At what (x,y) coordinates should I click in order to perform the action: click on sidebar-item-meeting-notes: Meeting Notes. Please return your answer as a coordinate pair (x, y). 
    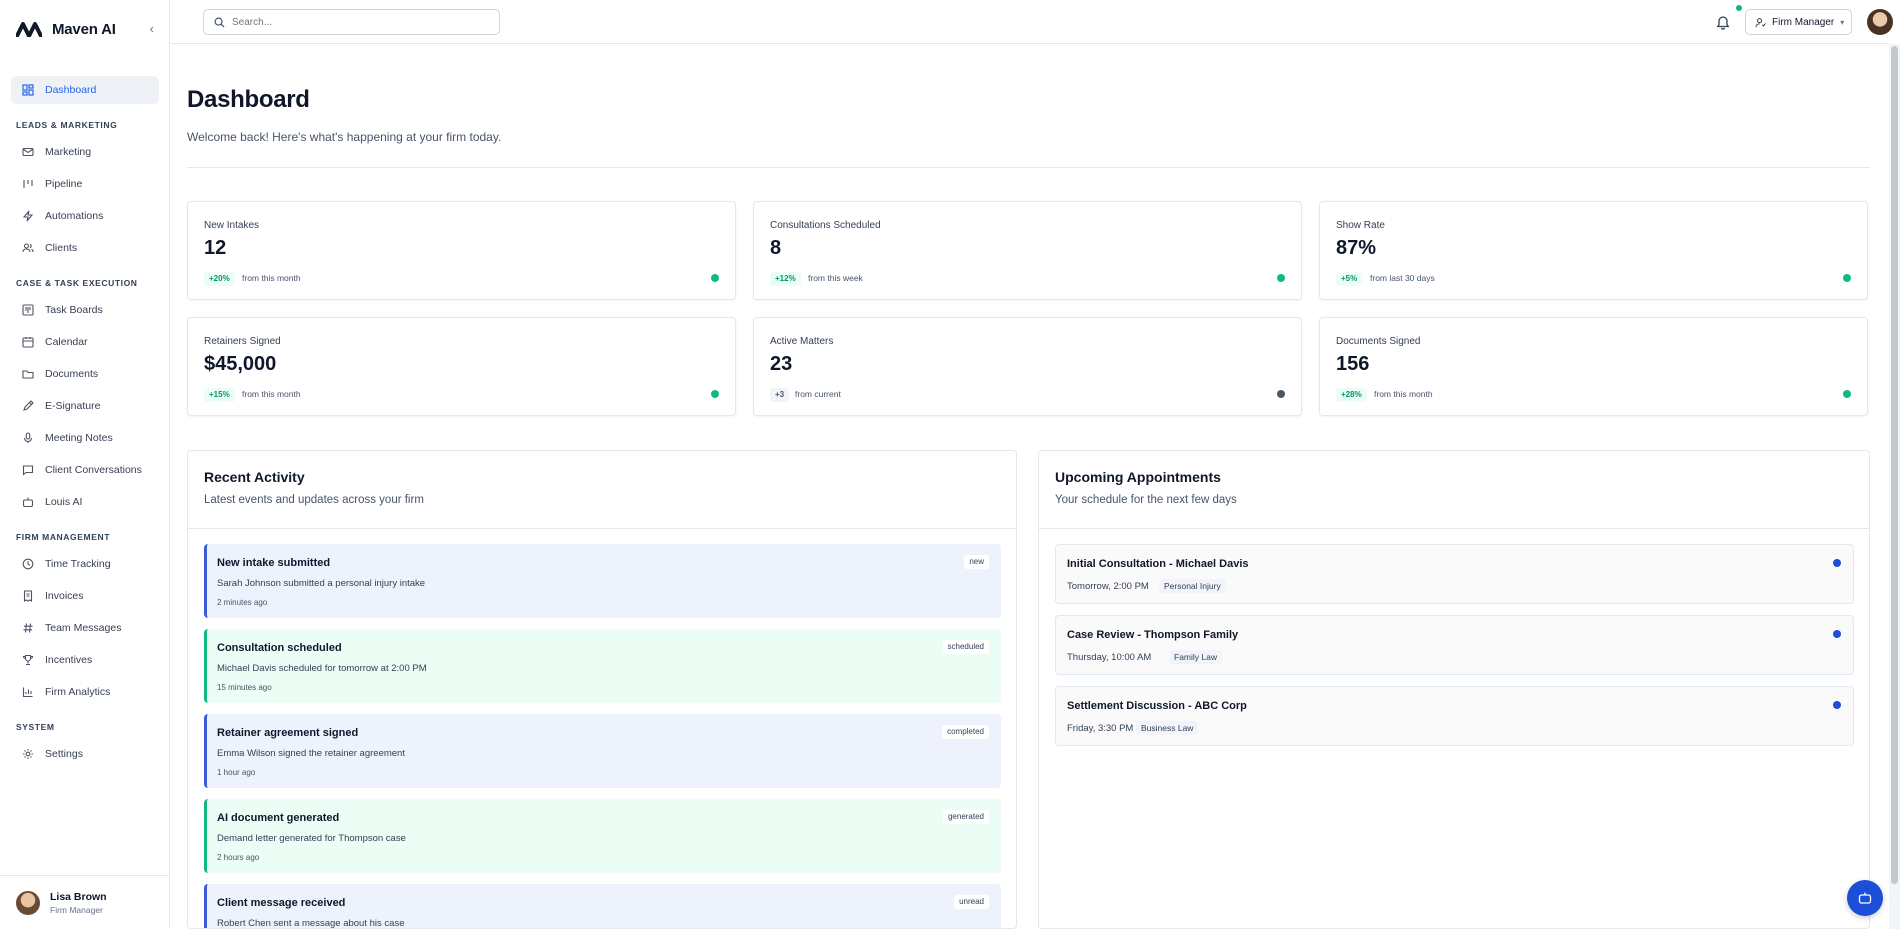
    Looking at the image, I should click on (85, 438).